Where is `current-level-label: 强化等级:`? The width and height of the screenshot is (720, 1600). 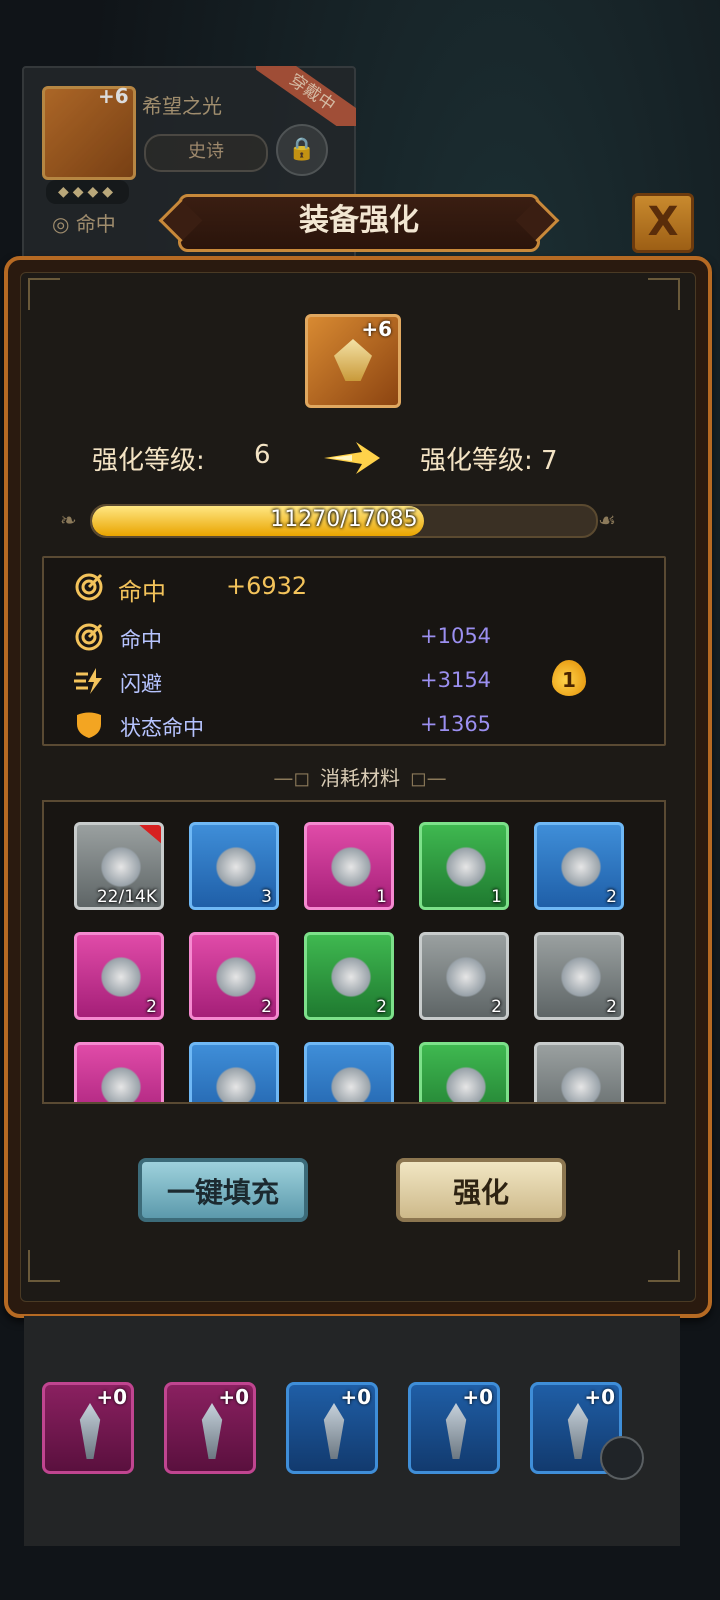
current-level-label: 强化等级: is located at coordinates (148, 461).